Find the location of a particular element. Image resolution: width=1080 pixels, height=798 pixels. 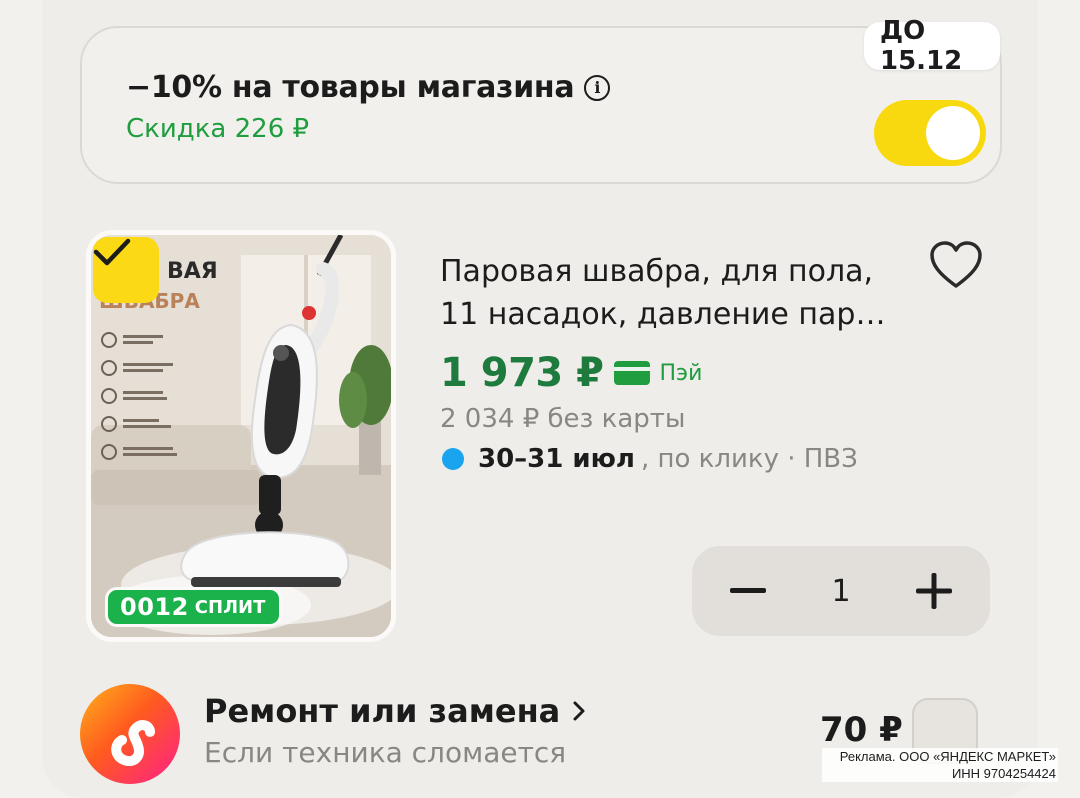

repair-service-title-text: Ремонт или замена is located at coordinates (382, 711).